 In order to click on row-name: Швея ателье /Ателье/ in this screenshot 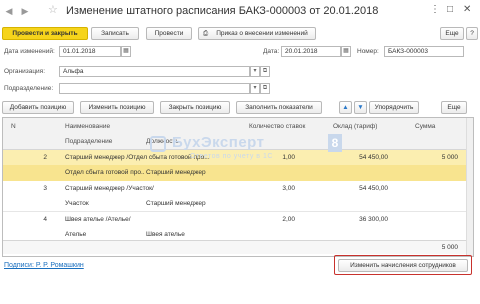, I will do `click(98, 219)`.